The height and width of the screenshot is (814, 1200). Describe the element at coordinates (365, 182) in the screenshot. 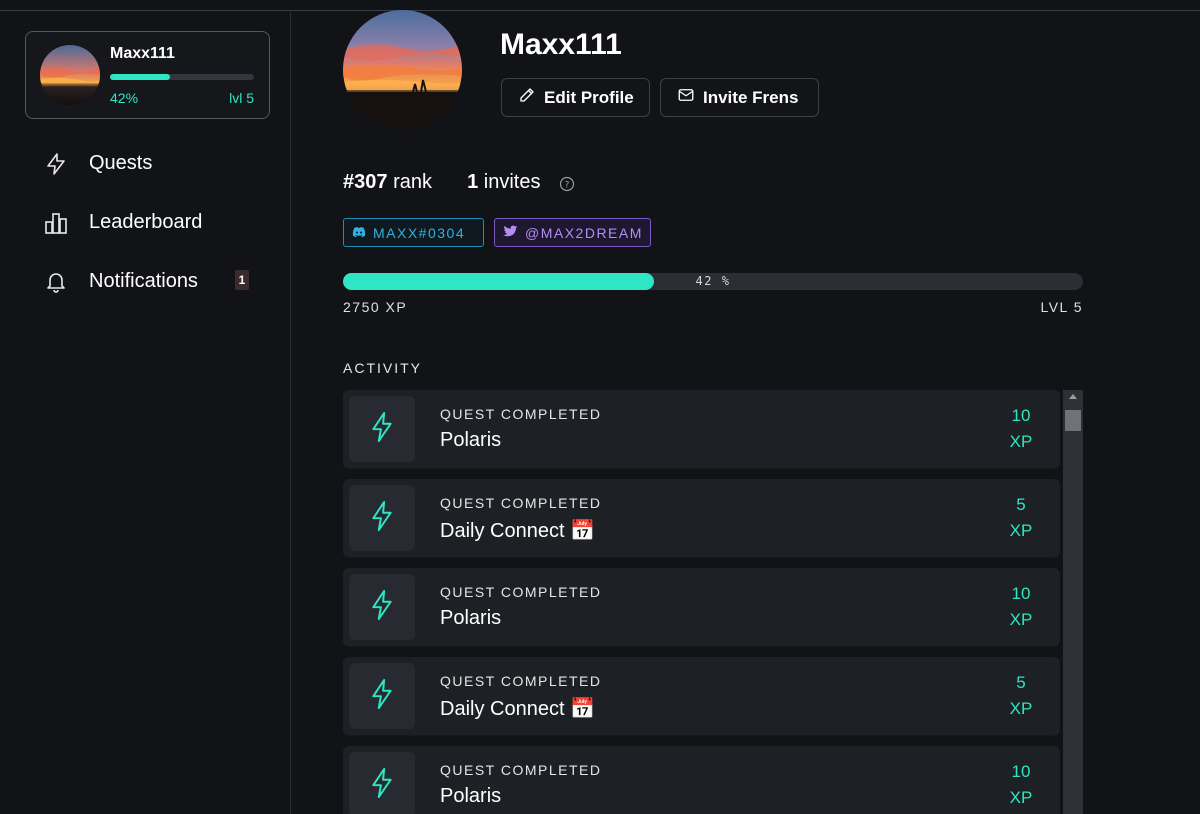

I see `rank-value: #307` at that location.